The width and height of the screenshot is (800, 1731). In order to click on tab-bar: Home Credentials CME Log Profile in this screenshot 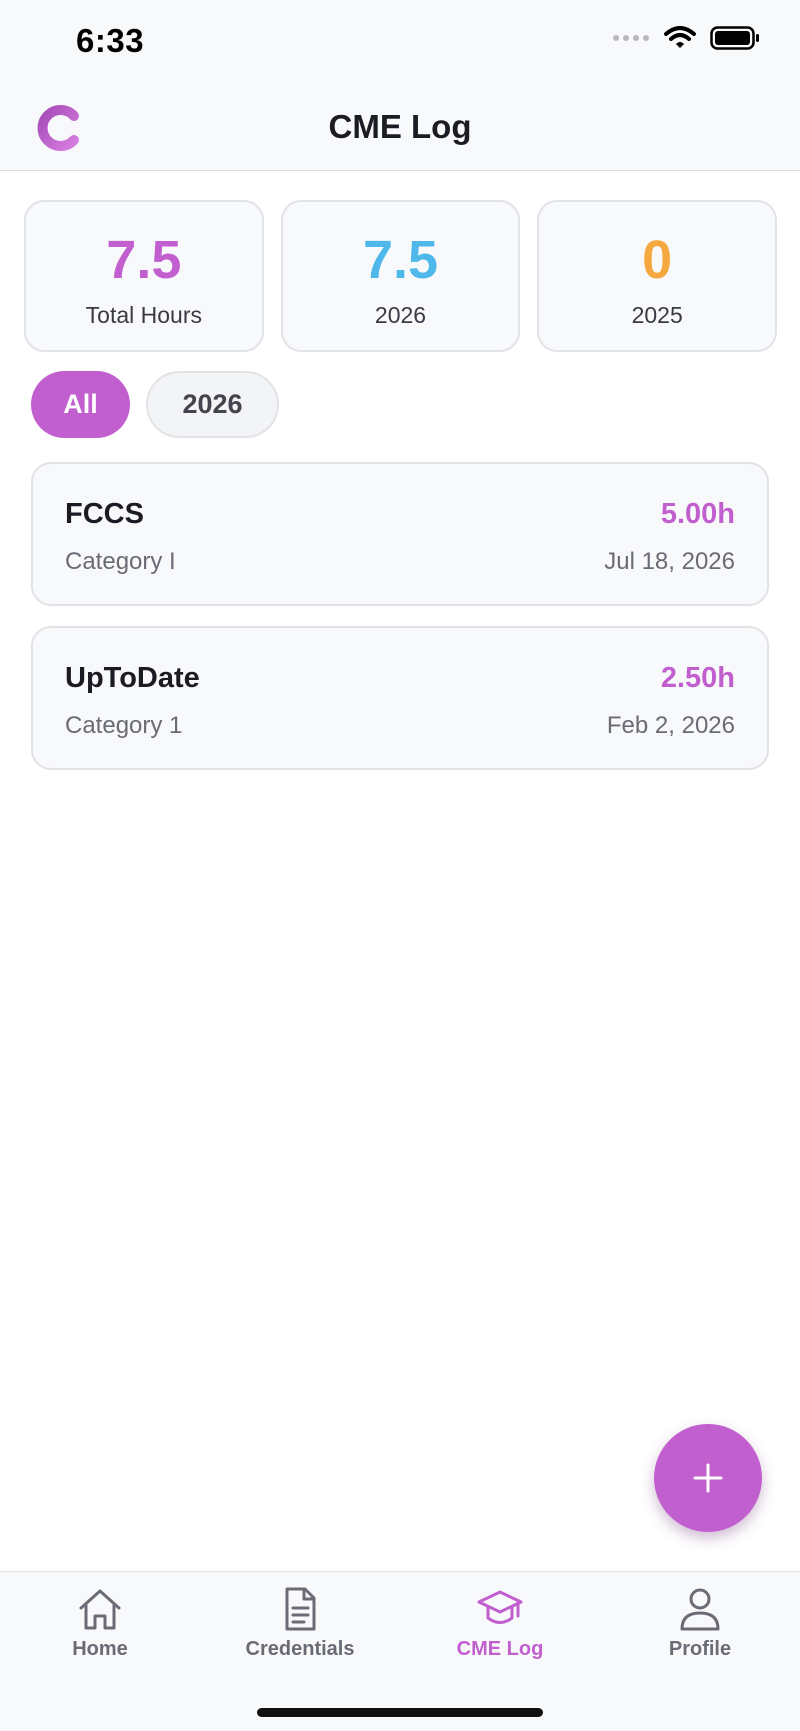, I will do `click(400, 1651)`.